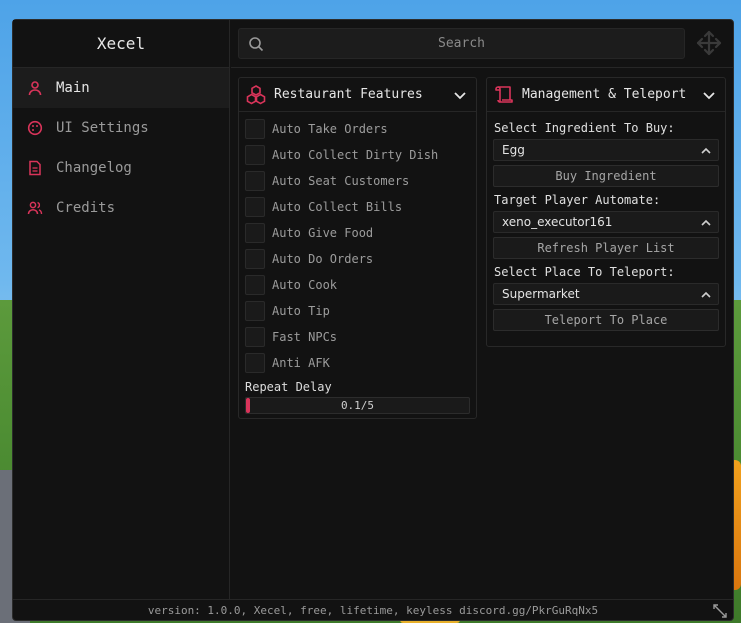 The width and height of the screenshot is (741, 623). I want to click on panel-header: Management & Teleport, so click(606, 95).